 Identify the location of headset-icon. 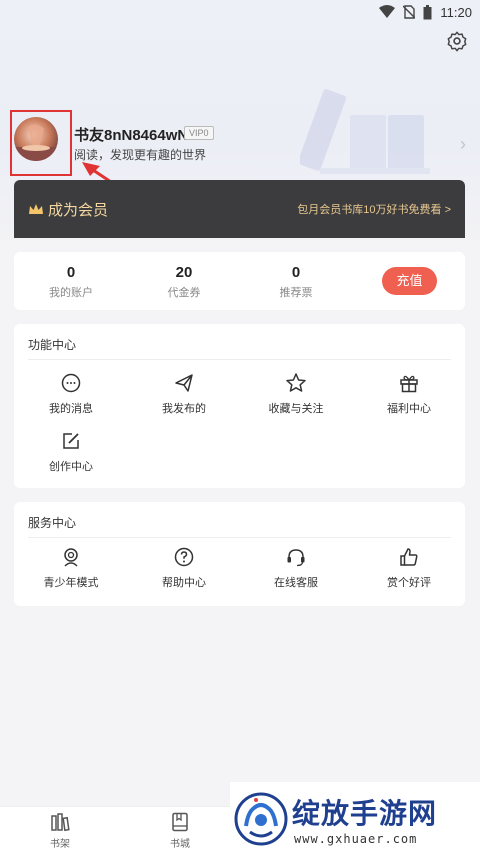
(296, 558).